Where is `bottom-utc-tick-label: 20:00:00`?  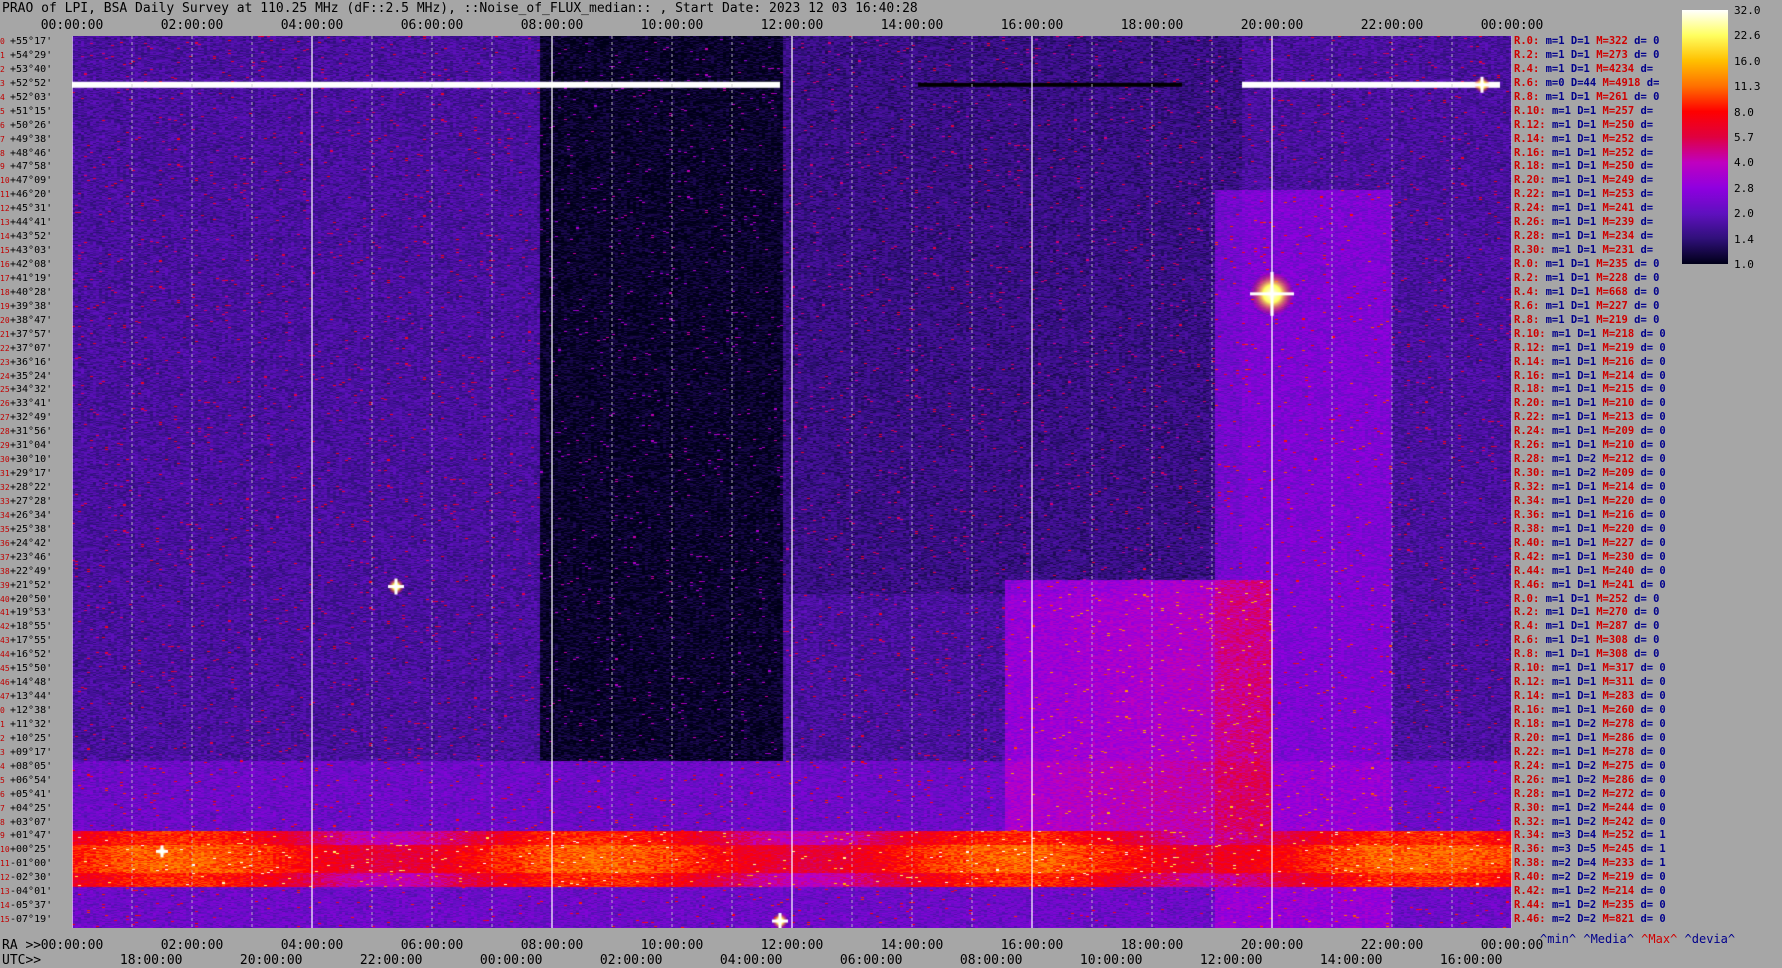 bottom-utc-tick-label: 20:00:00 is located at coordinates (271, 960).